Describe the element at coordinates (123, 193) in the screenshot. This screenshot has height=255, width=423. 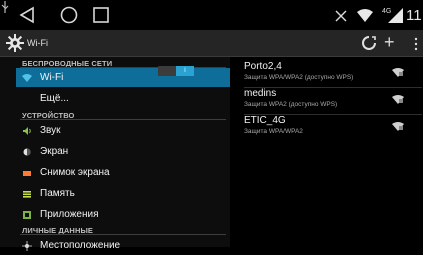
I see `sidebar-item-storage: Память` at that location.